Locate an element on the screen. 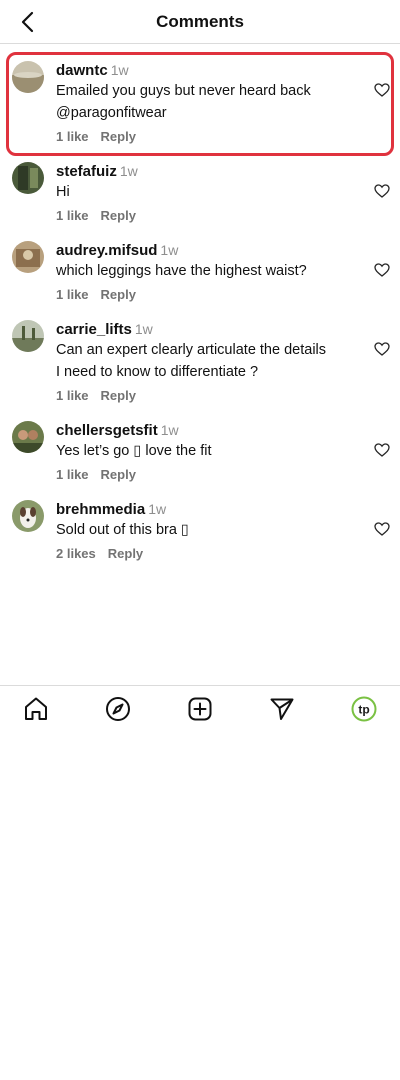 Image resolution: width=400 pixels, height=1080 pixels. page-title: Comments is located at coordinates (200, 21).